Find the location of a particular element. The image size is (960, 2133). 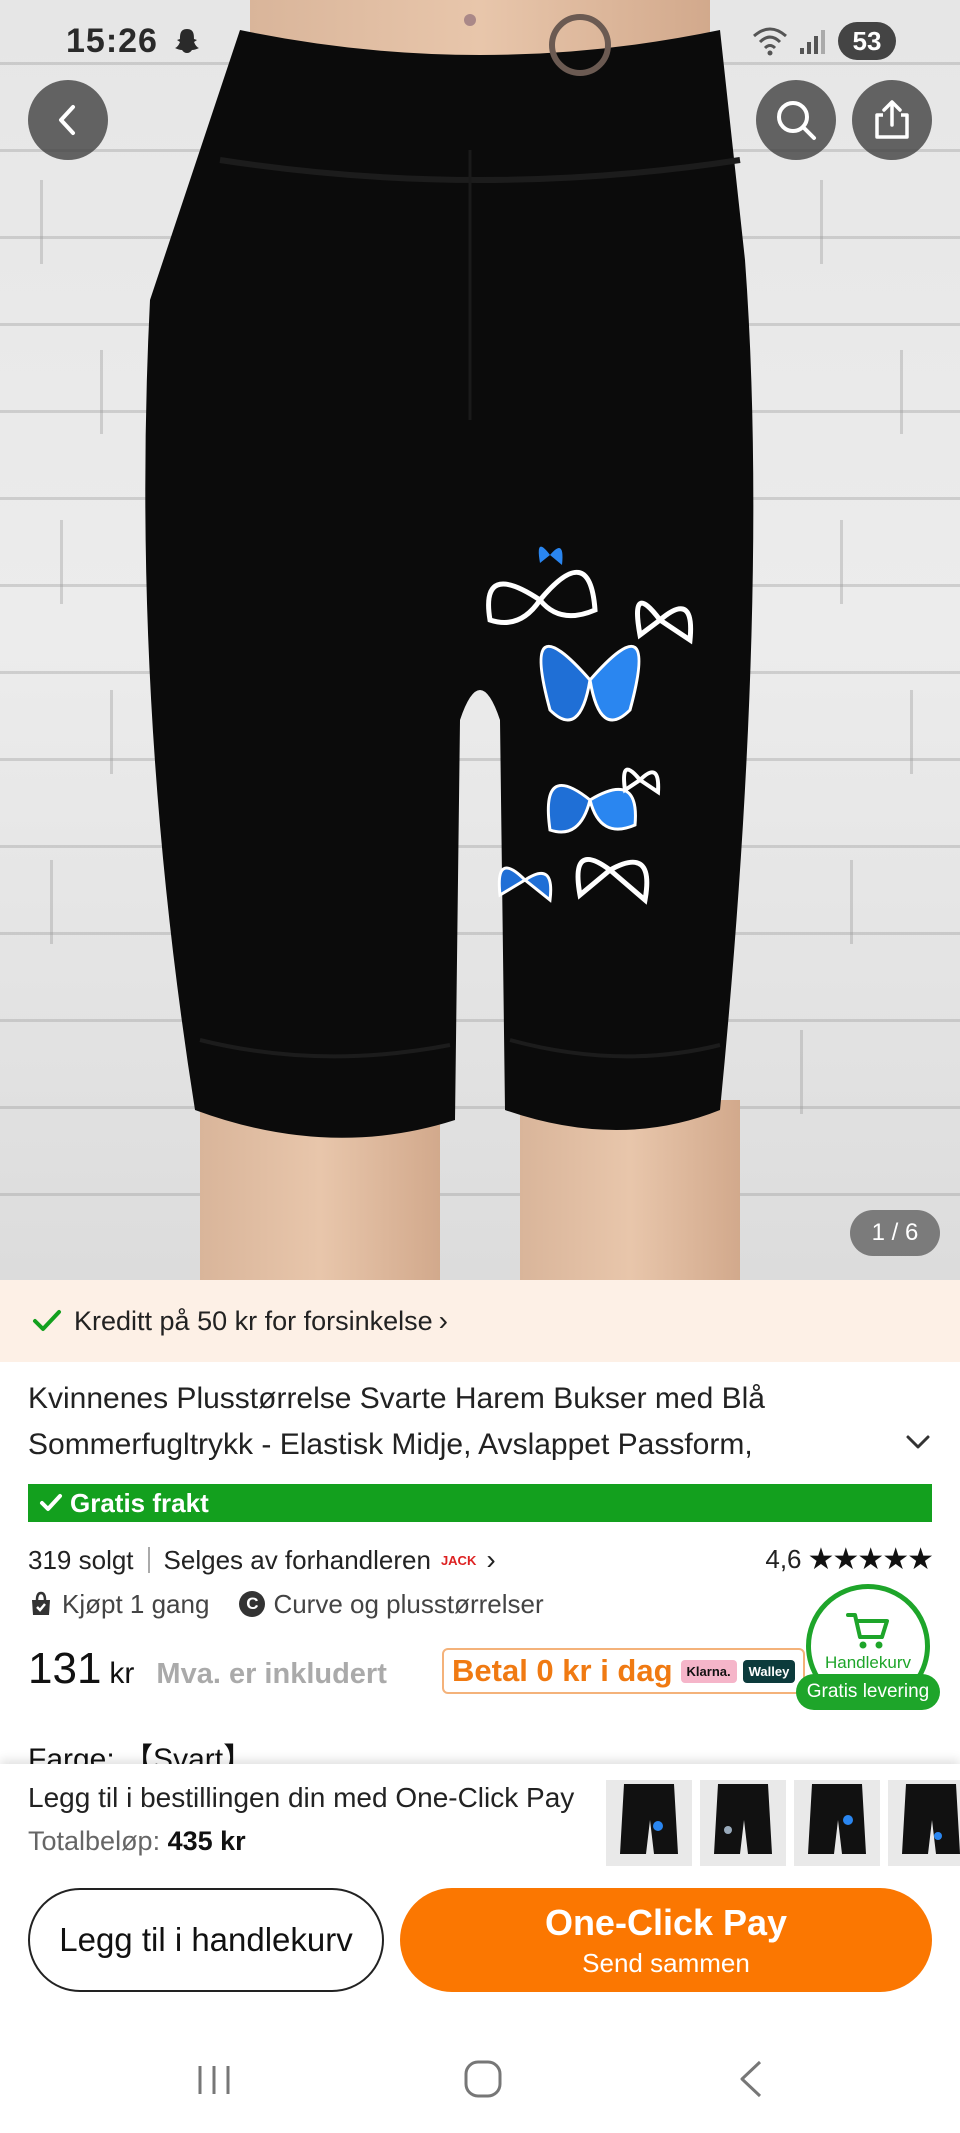

color-selector-label: Farge: 【Svart】 is located at coordinates (140, 1749).